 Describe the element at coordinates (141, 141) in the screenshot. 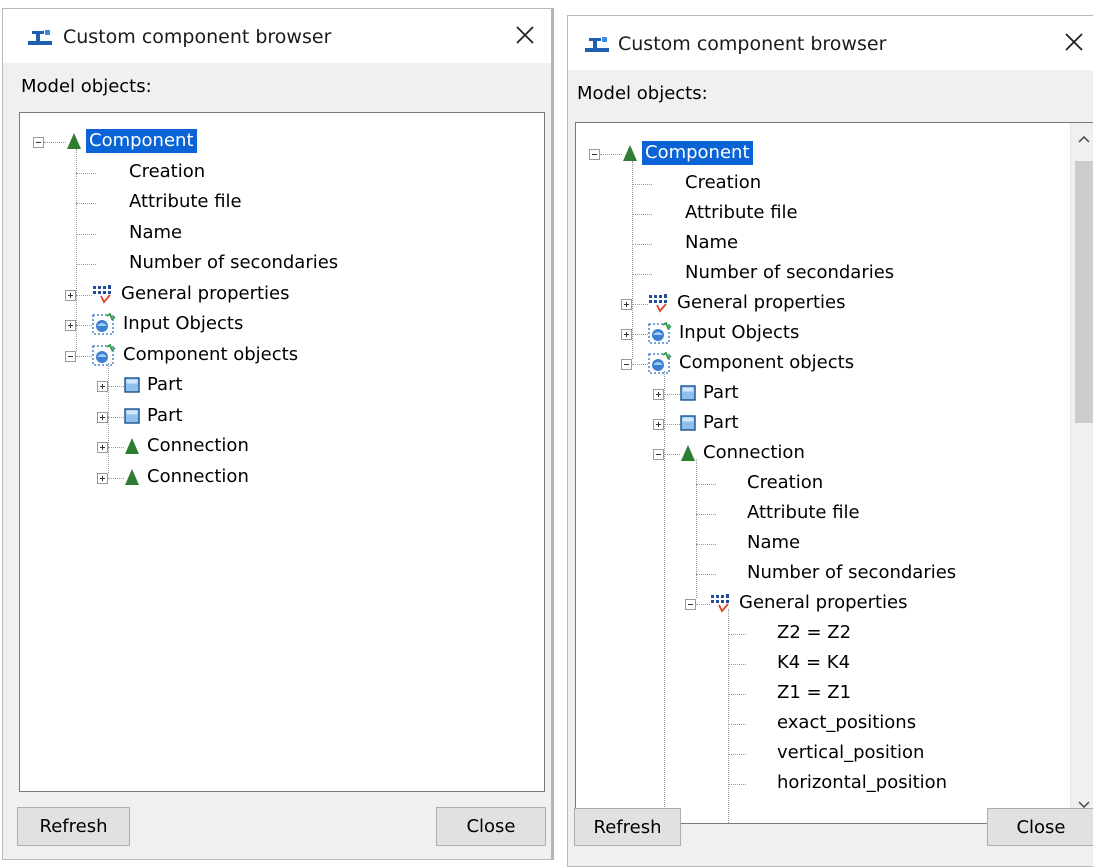

I see `tree-node-label: Component` at that location.